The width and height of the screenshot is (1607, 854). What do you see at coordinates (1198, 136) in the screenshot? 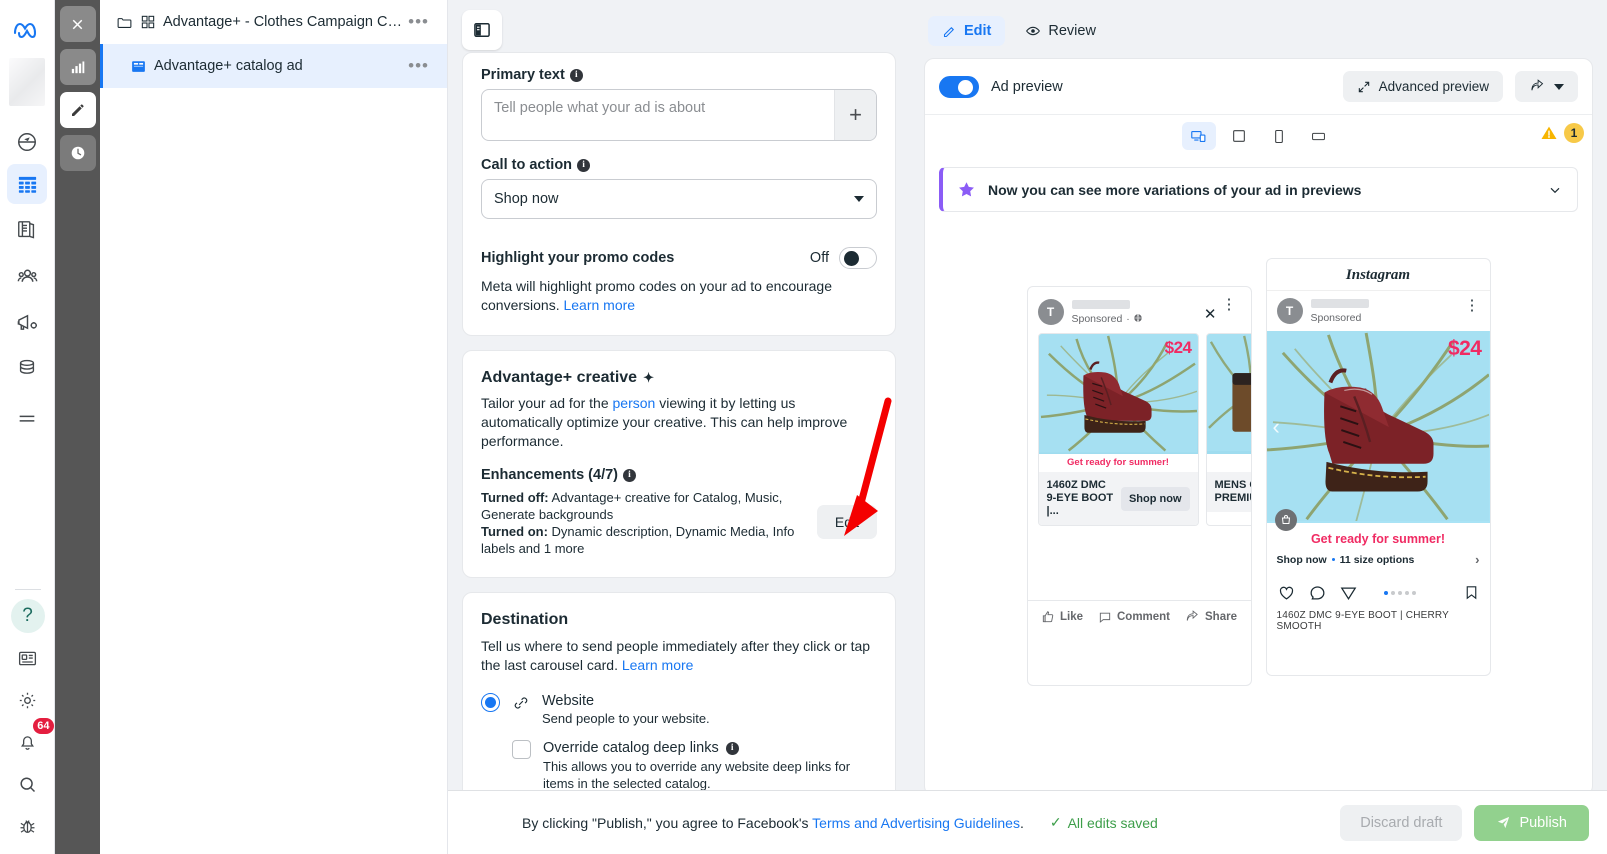
I see `desktop-mobile-icon` at bounding box center [1198, 136].